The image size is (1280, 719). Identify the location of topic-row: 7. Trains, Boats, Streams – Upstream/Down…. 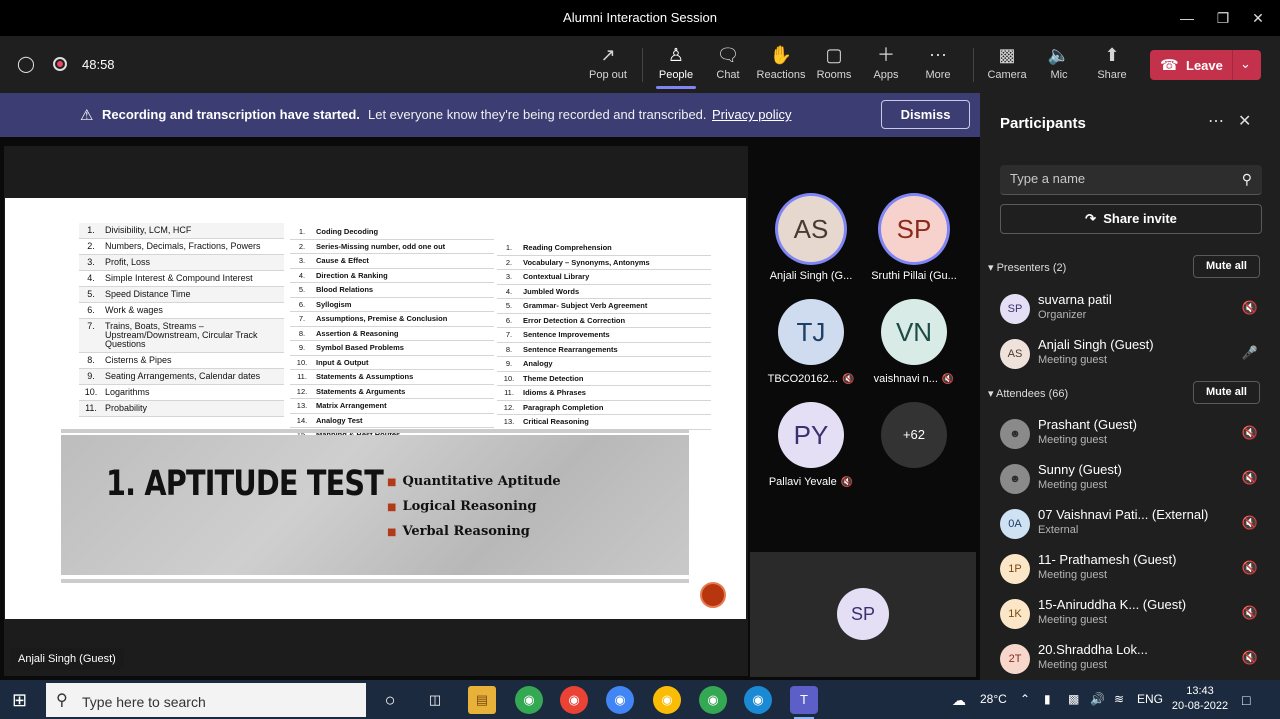
(181, 336).